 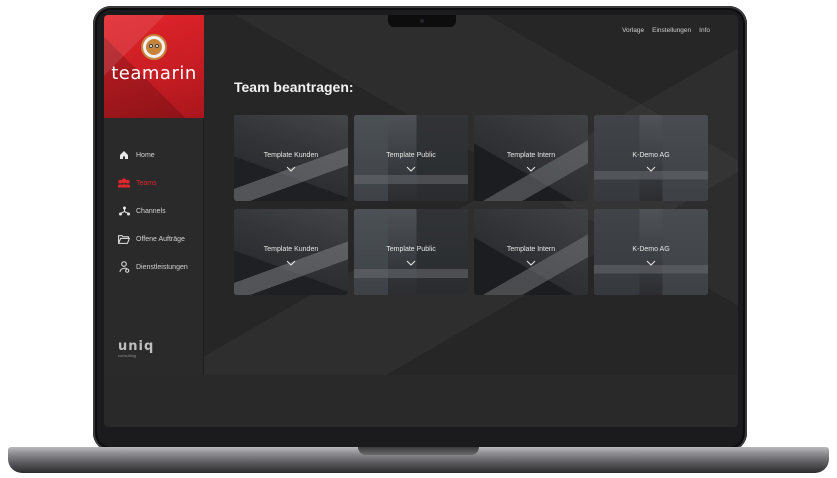 I want to click on page-title: Team beantragen:, so click(x=294, y=87).